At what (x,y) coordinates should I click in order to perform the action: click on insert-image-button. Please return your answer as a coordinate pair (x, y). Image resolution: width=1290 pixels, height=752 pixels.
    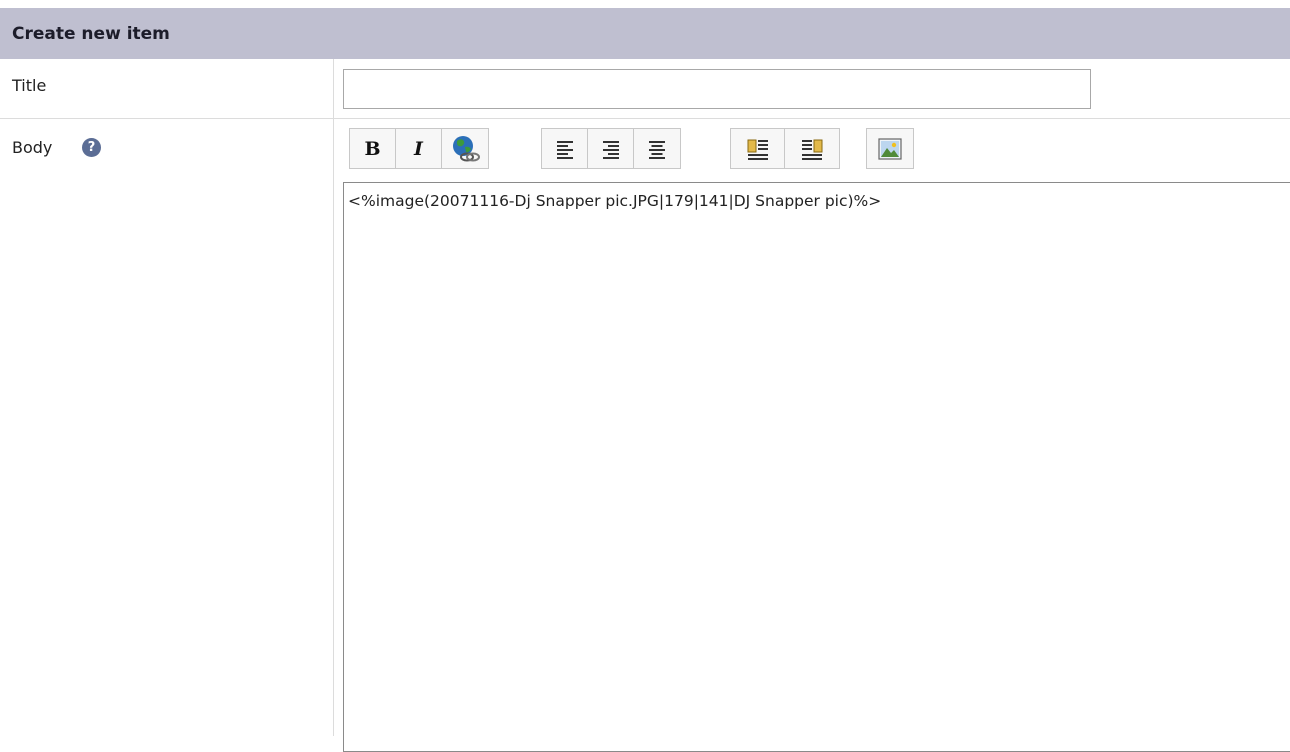
    Looking at the image, I should click on (890, 148).